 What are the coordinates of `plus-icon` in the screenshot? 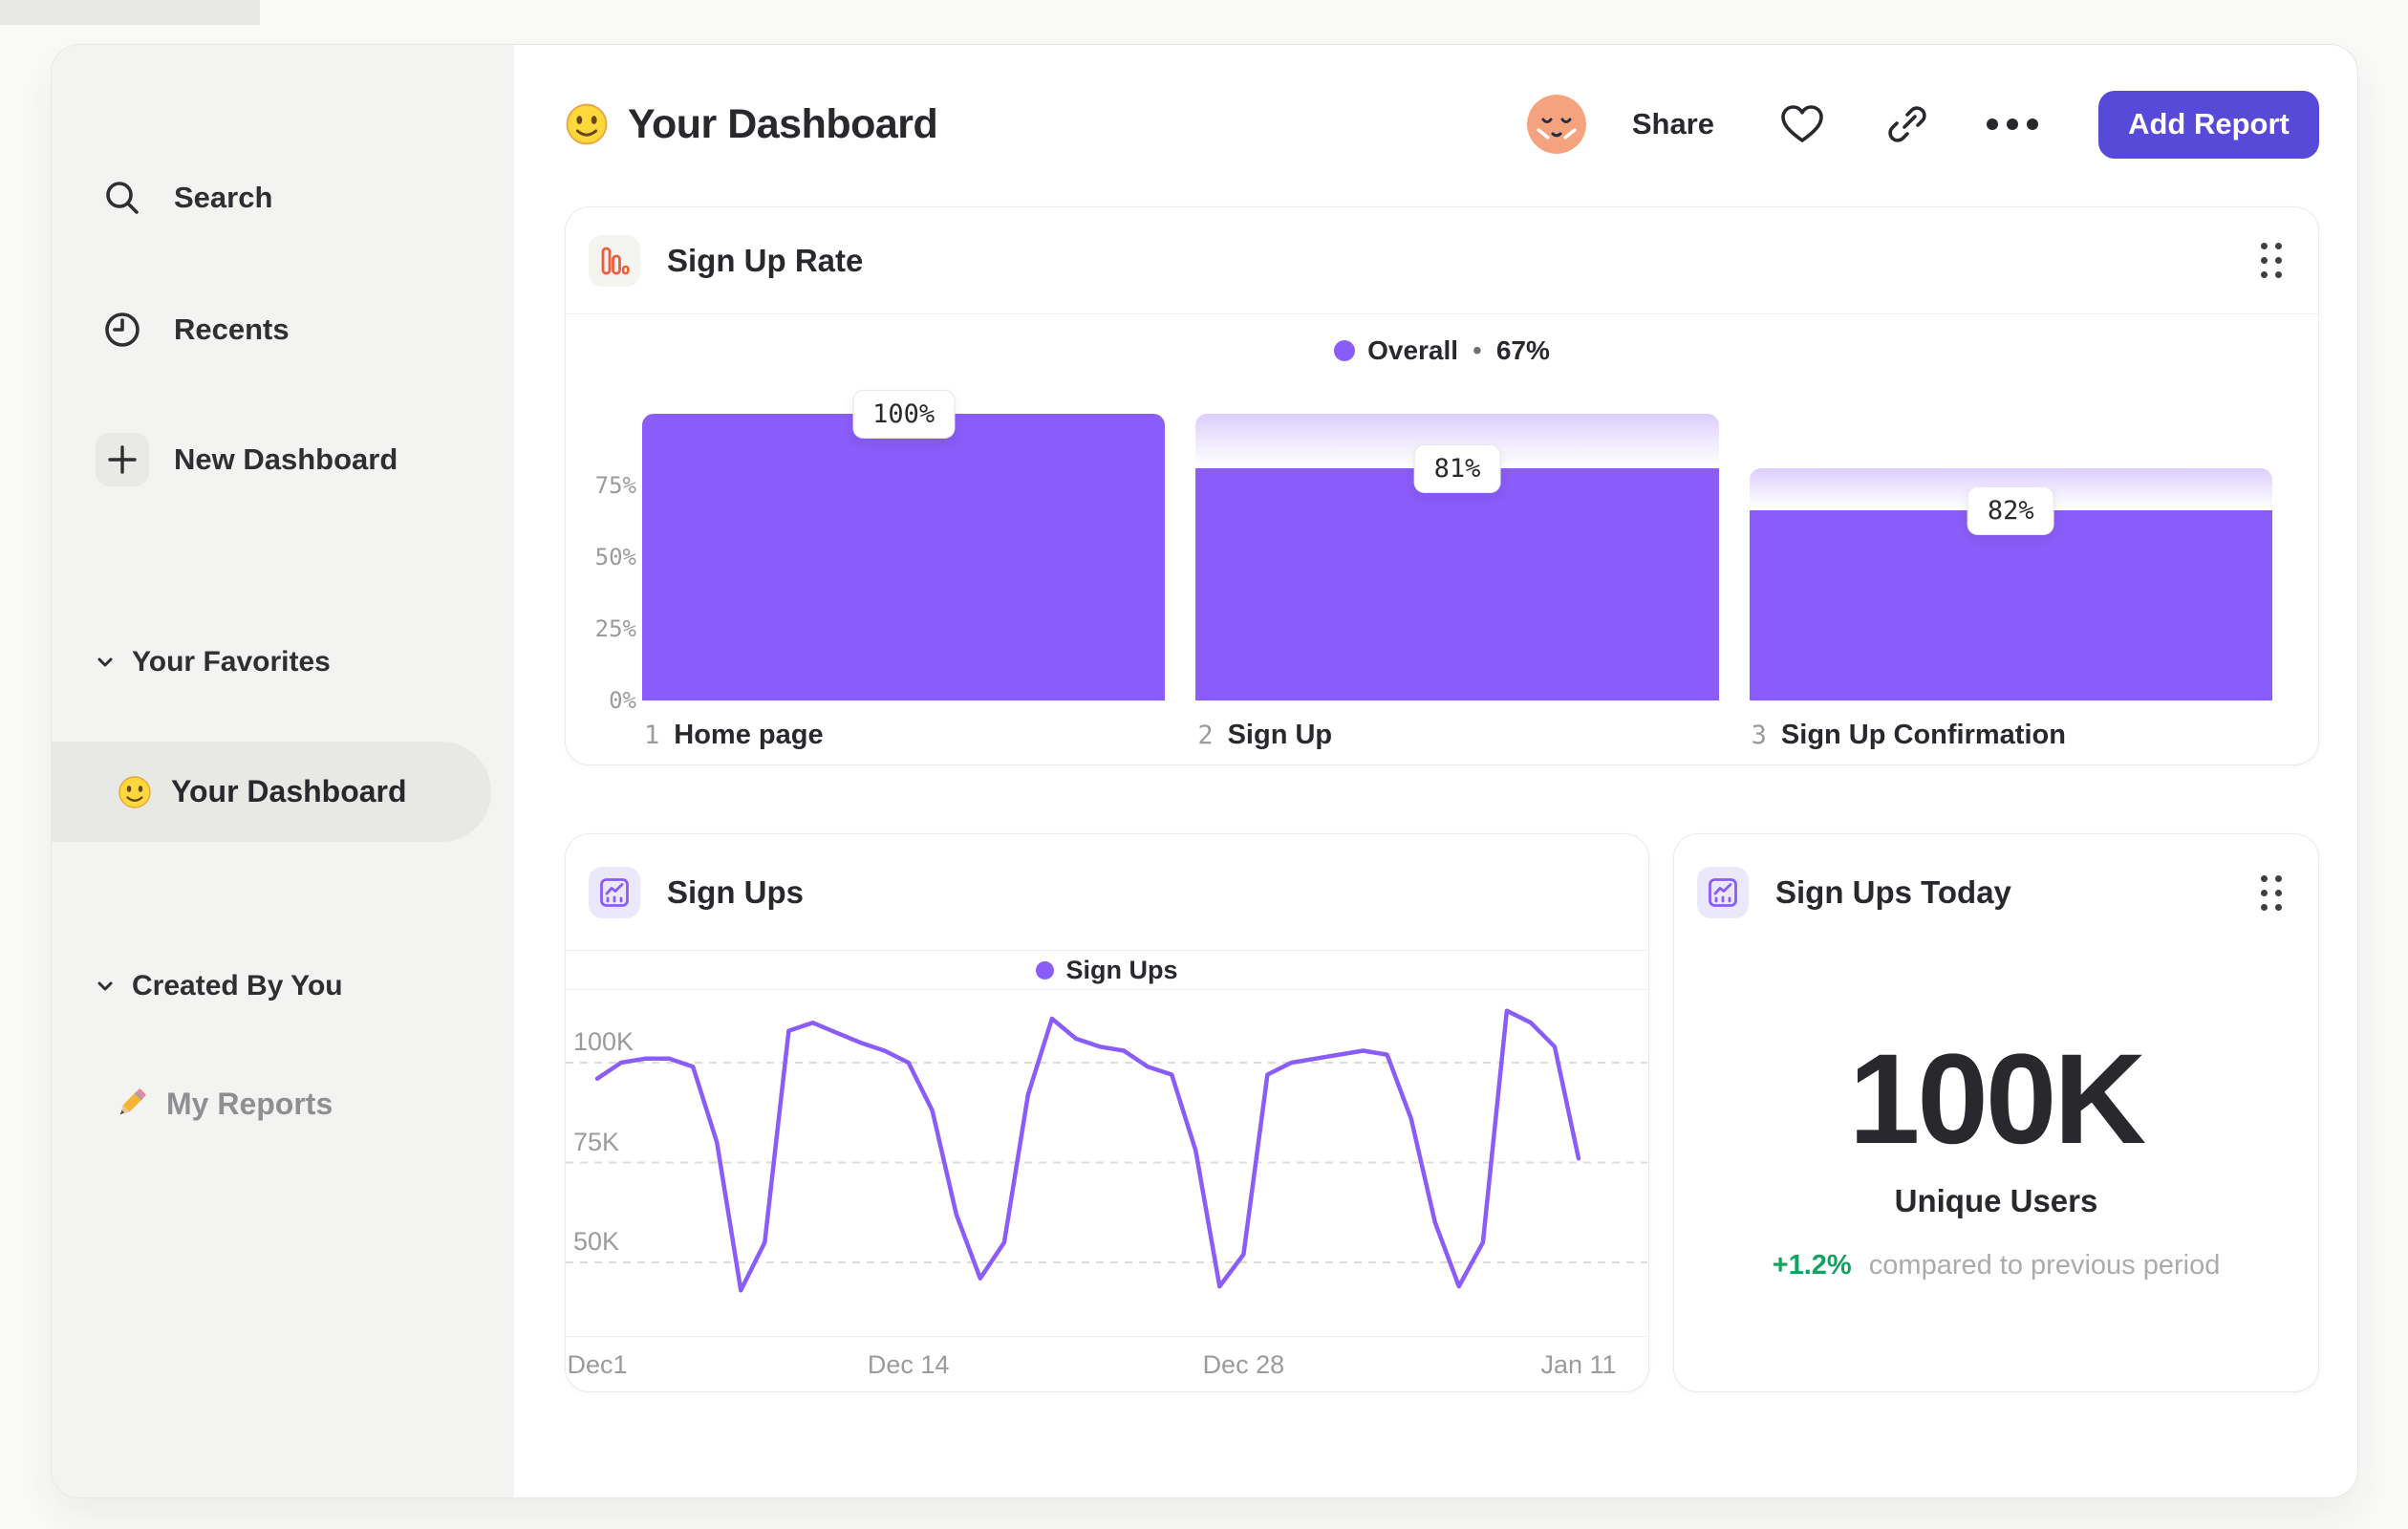 It's located at (123, 459).